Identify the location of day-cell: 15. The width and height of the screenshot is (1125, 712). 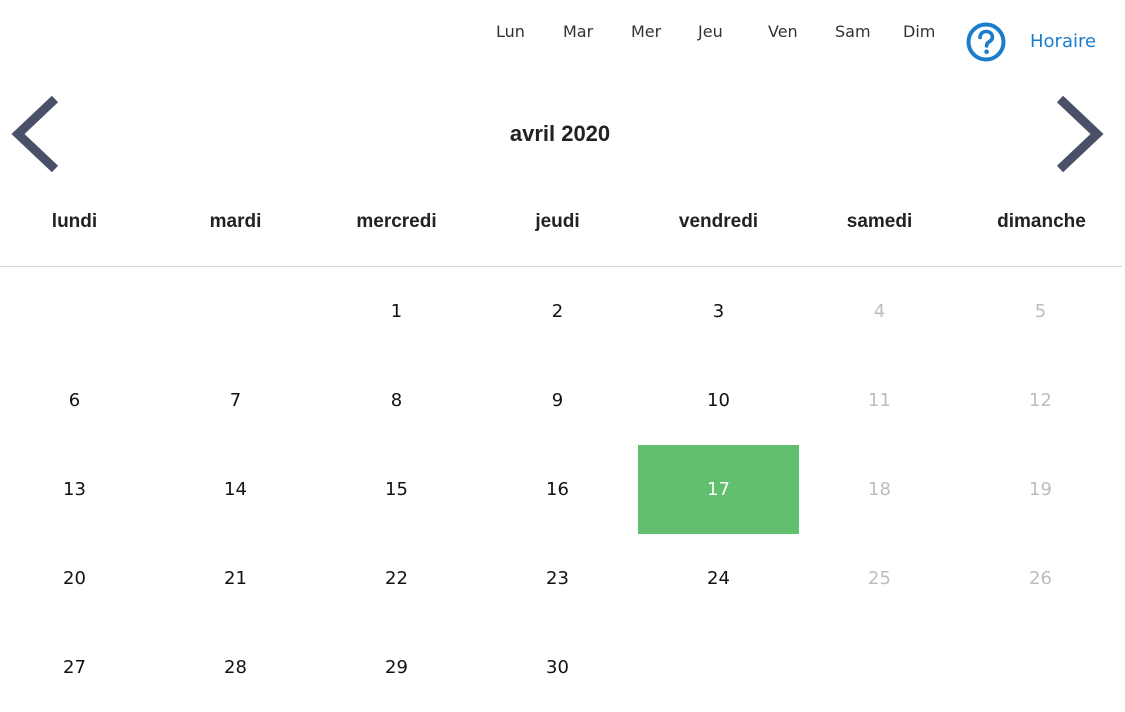
(396, 489).